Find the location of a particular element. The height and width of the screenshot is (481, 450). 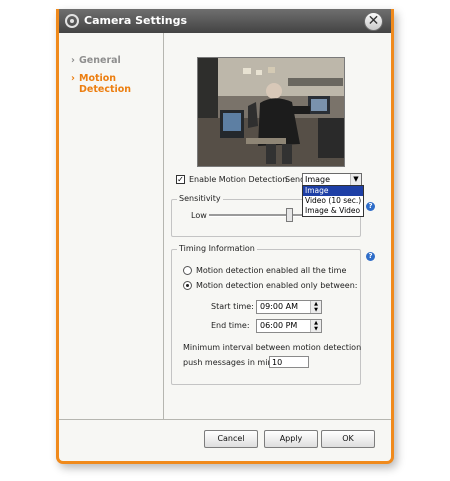

footer-divider is located at coordinates (225, 419).